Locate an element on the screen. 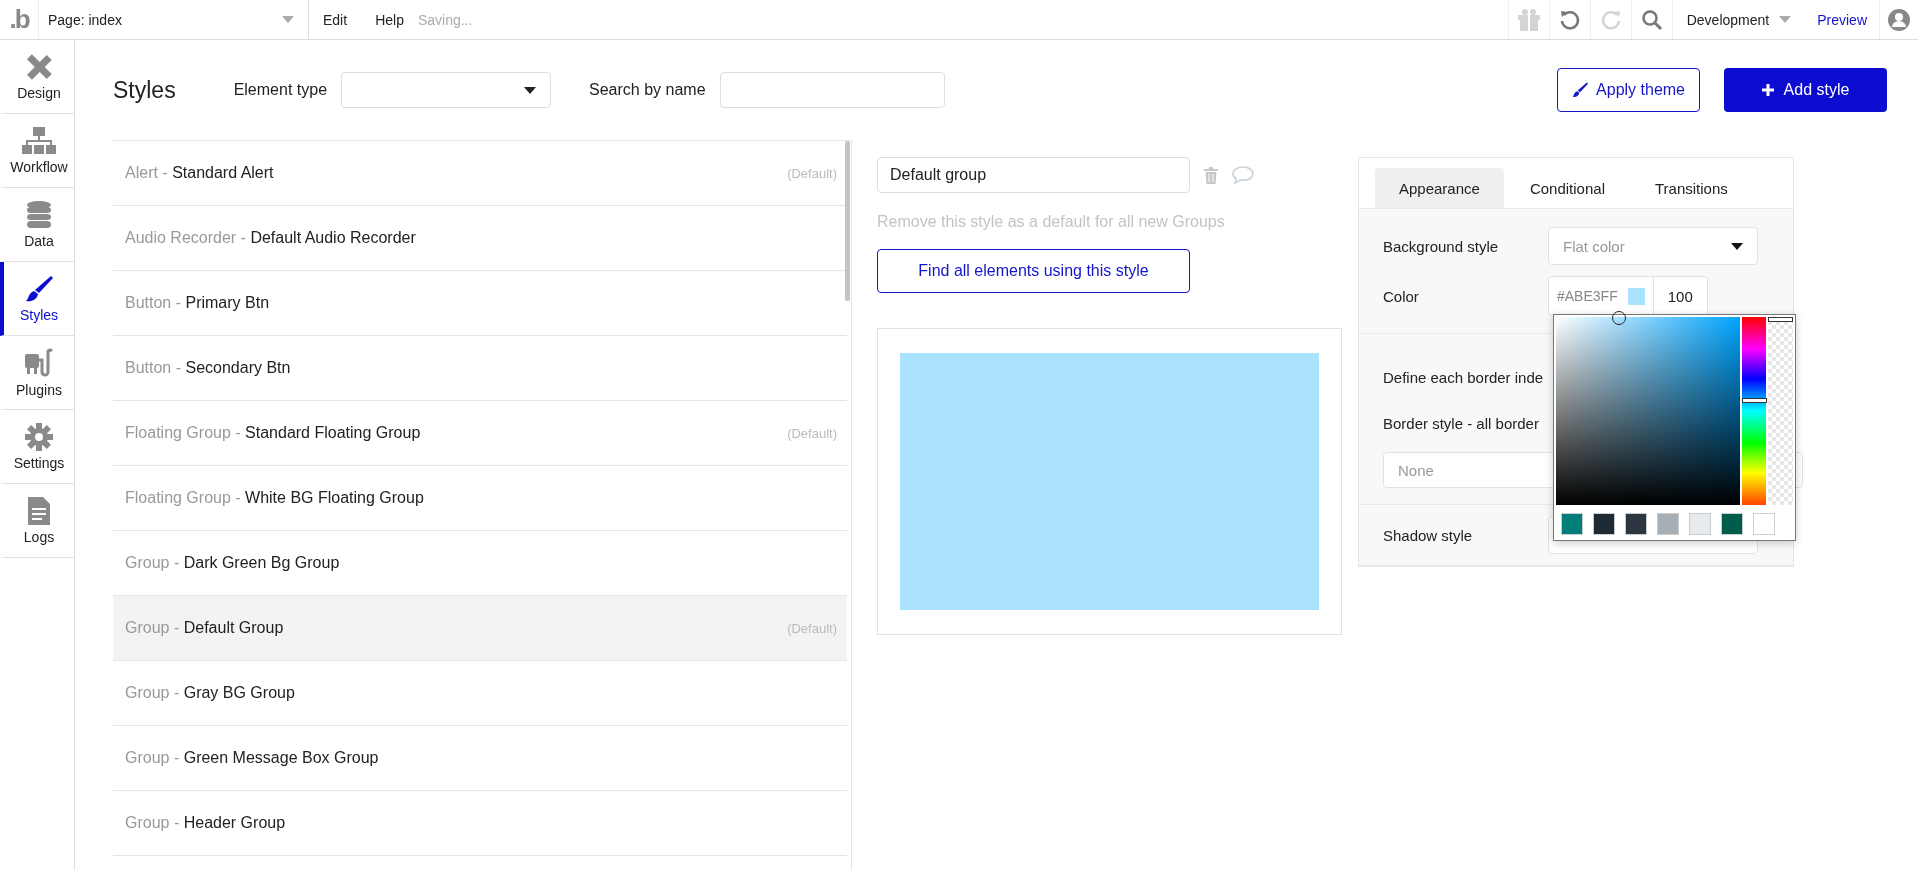  style-row: Group - Default Group (Default) is located at coordinates (480, 628).